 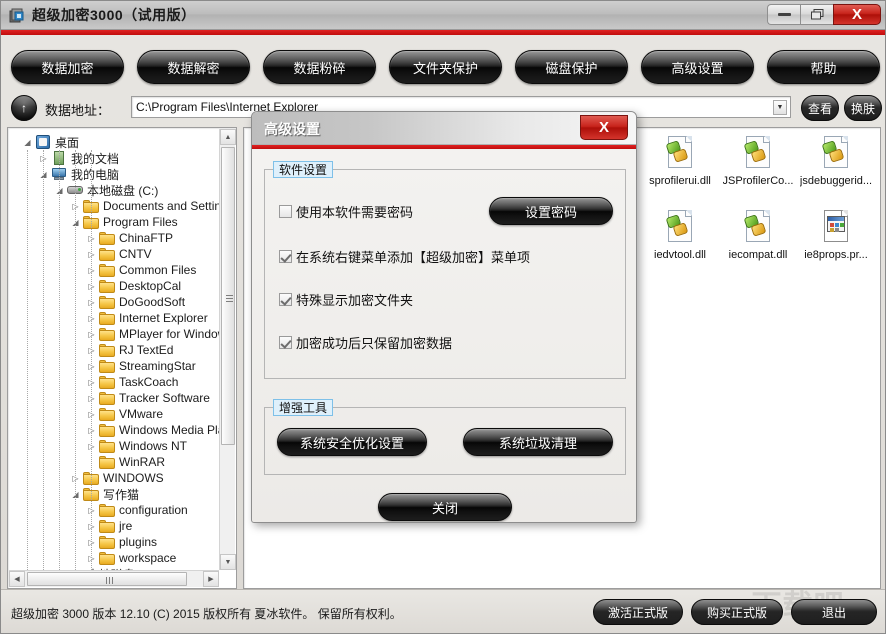 I want to click on checkbox-row-keep-encrypted-only: 加密成功后只保留加密数据, so click(x=365, y=342).